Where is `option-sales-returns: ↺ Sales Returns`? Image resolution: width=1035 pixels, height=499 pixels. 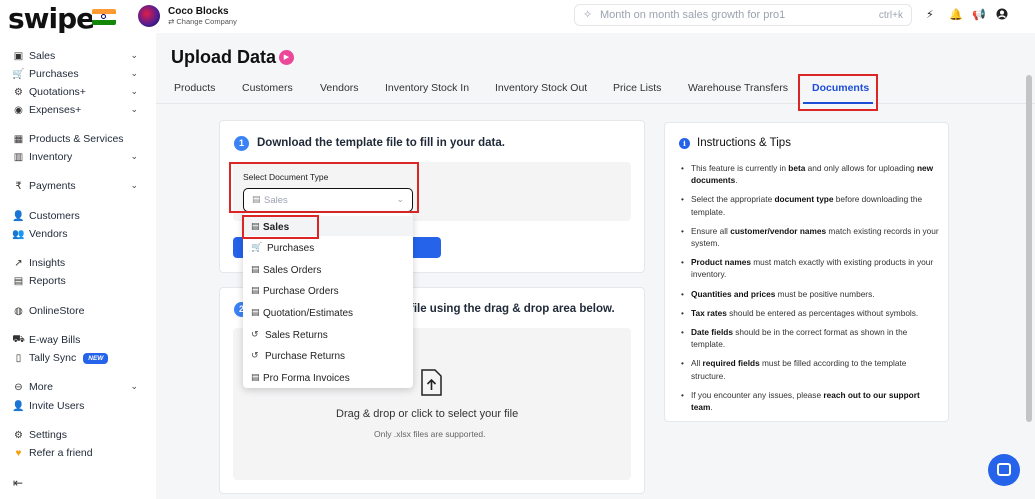 option-sales-returns: ↺ Sales Returns is located at coordinates (328, 334).